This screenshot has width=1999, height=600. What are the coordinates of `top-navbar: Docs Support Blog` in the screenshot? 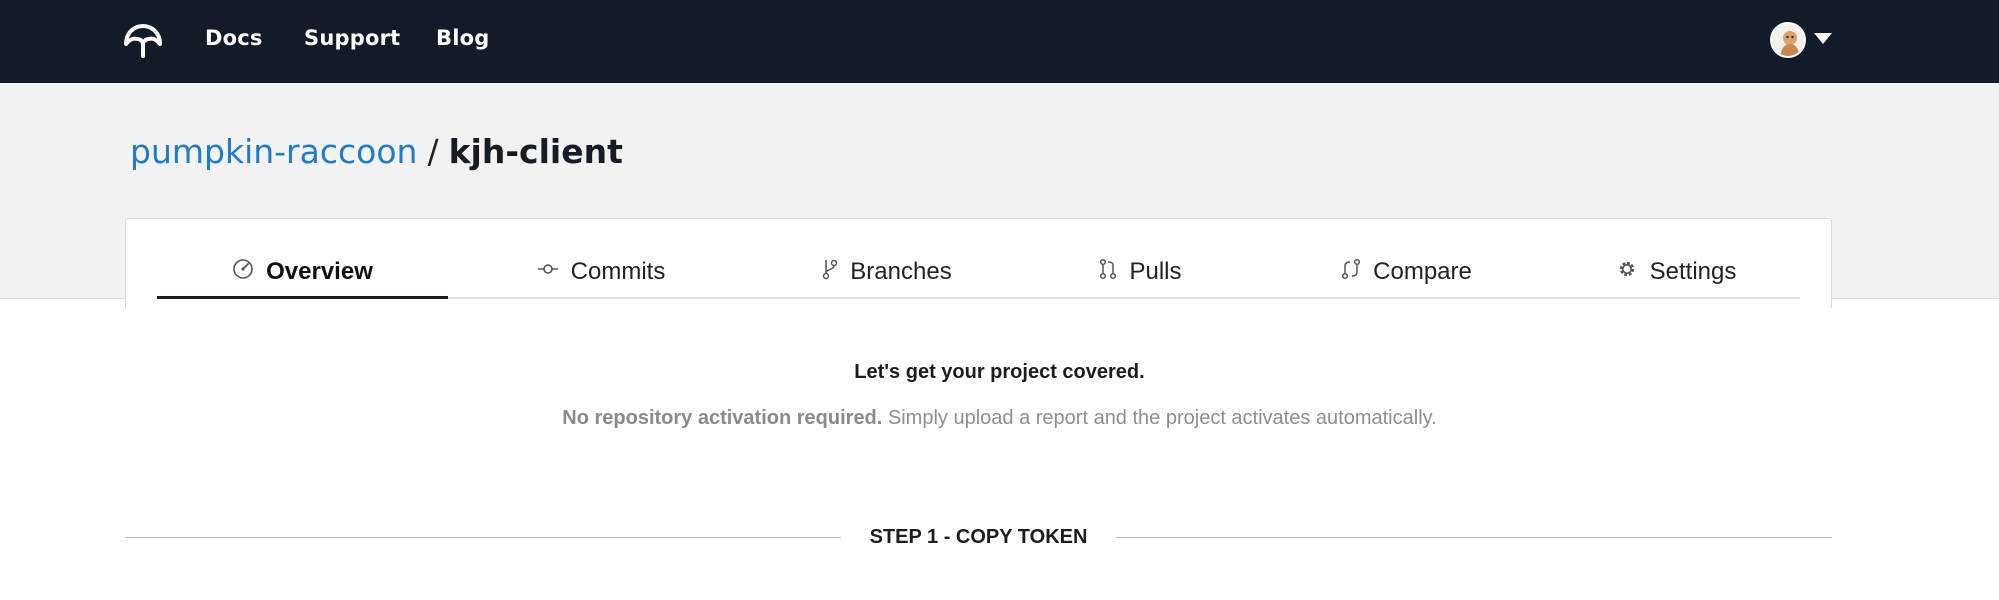 It's located at (999, 41).